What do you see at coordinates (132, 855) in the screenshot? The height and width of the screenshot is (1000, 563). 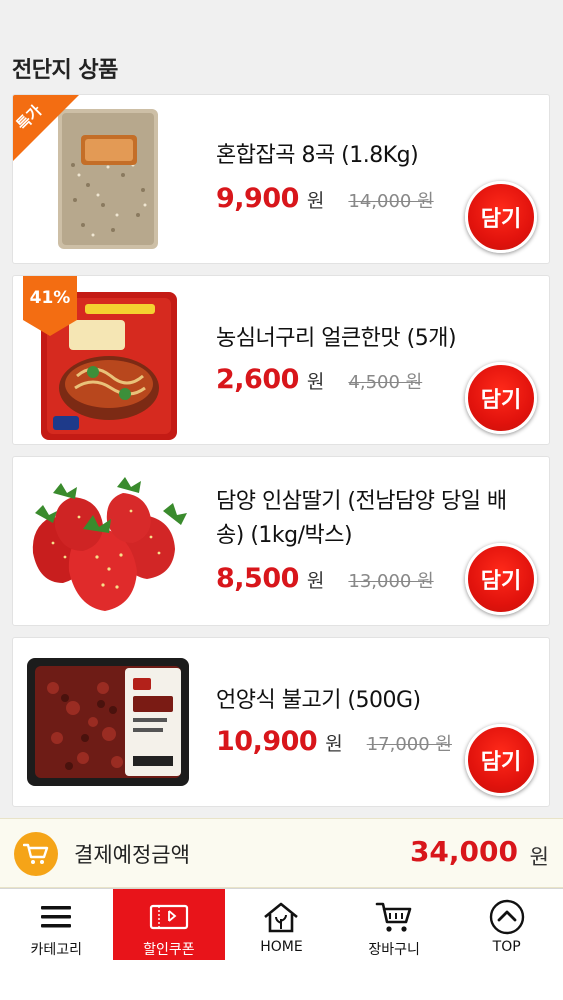 I see `total-label: 결제예정금액` at bounding box center [132, 855].